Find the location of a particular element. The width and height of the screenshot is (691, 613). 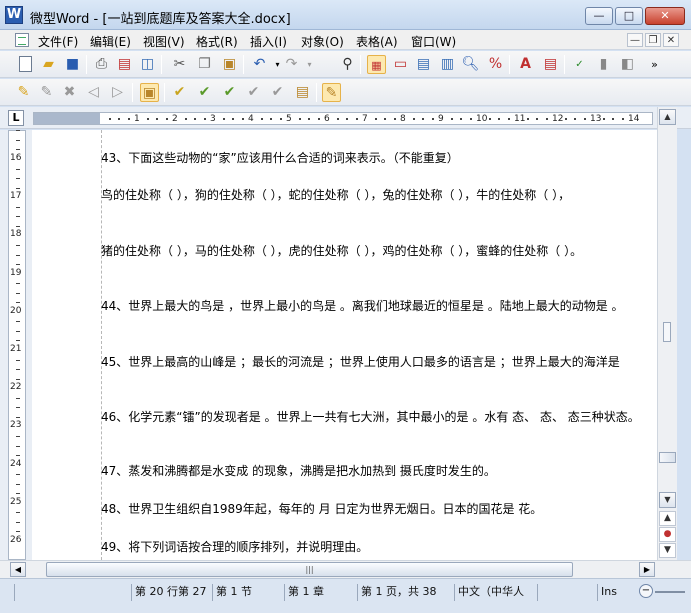

font-color-icon: A is located at coordinates (525, 64).